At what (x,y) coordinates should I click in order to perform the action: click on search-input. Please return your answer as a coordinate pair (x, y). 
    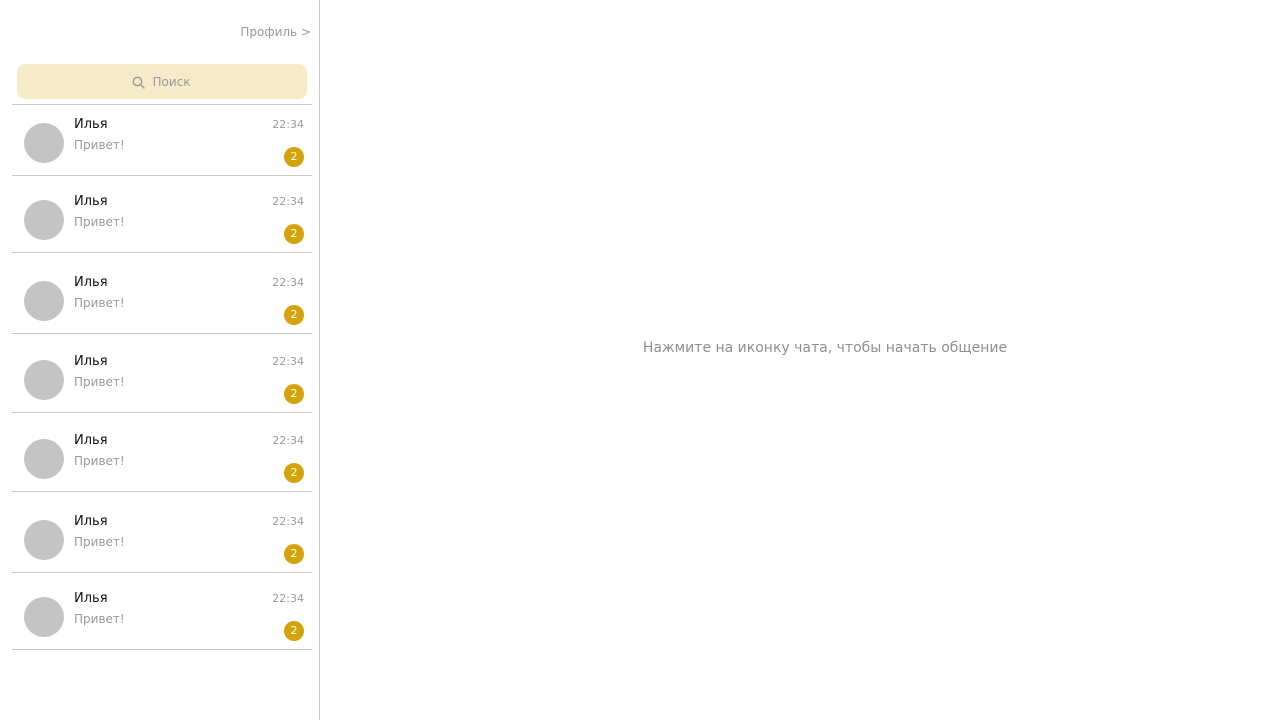
    Looking at the image, I should click on (172, 81).